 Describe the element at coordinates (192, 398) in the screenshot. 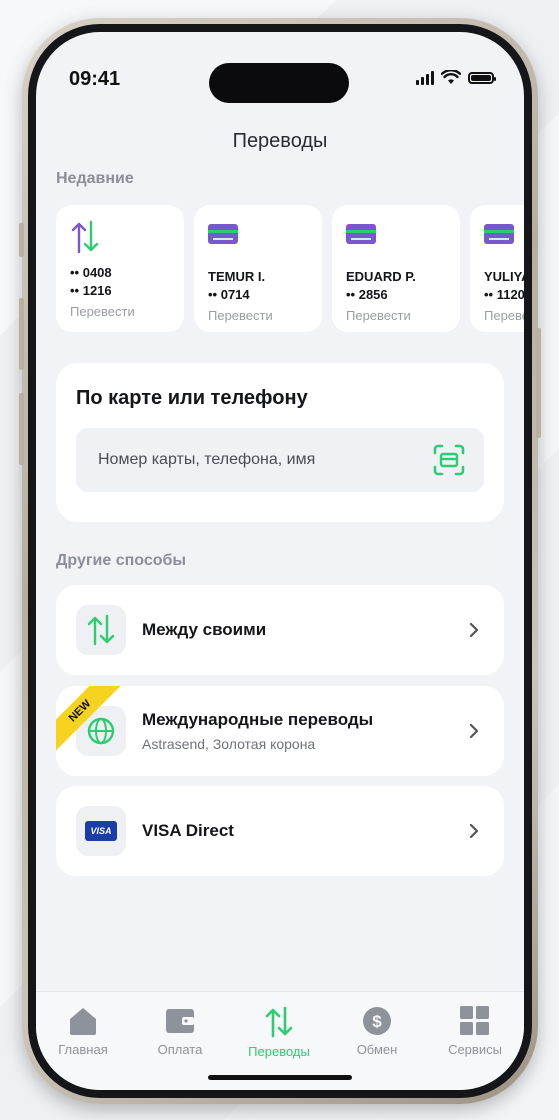

I see `card-phone-transfer-title: По карте или телефону` at that location.